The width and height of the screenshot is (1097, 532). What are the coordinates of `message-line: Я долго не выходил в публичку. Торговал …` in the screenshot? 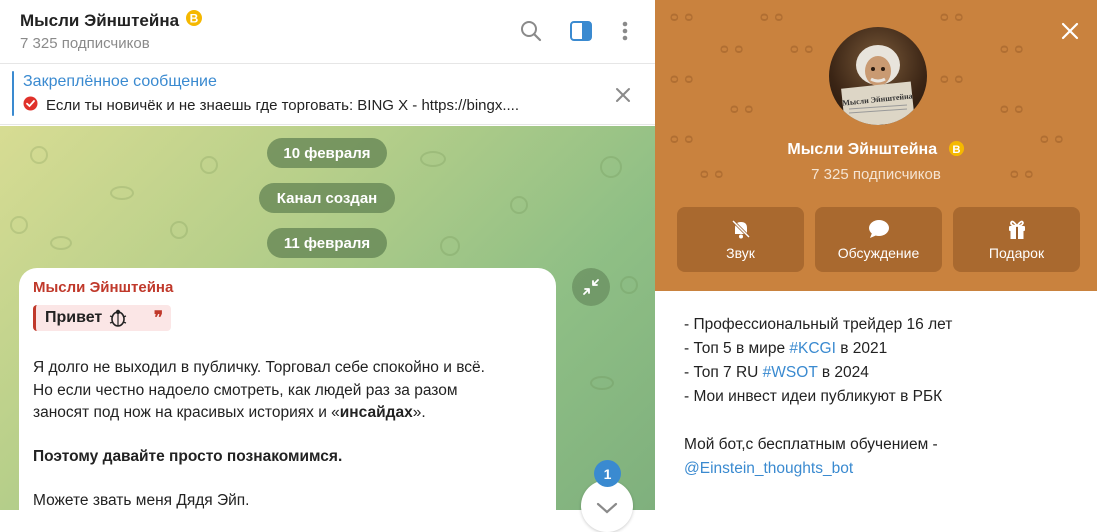 It's located at (259, 367).